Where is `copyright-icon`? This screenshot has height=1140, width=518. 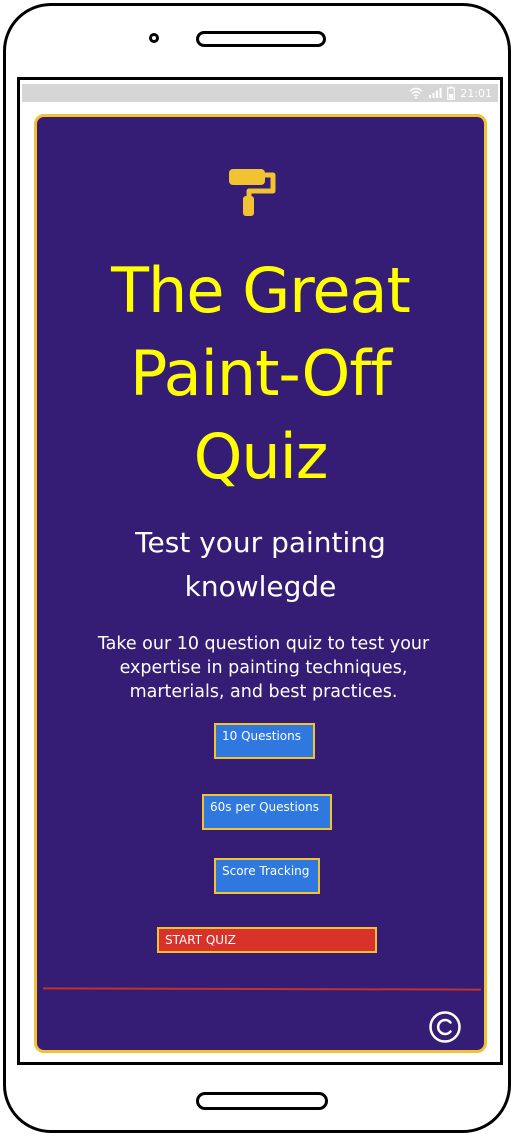 copyright-icon is located at coordinates (445, 1027).